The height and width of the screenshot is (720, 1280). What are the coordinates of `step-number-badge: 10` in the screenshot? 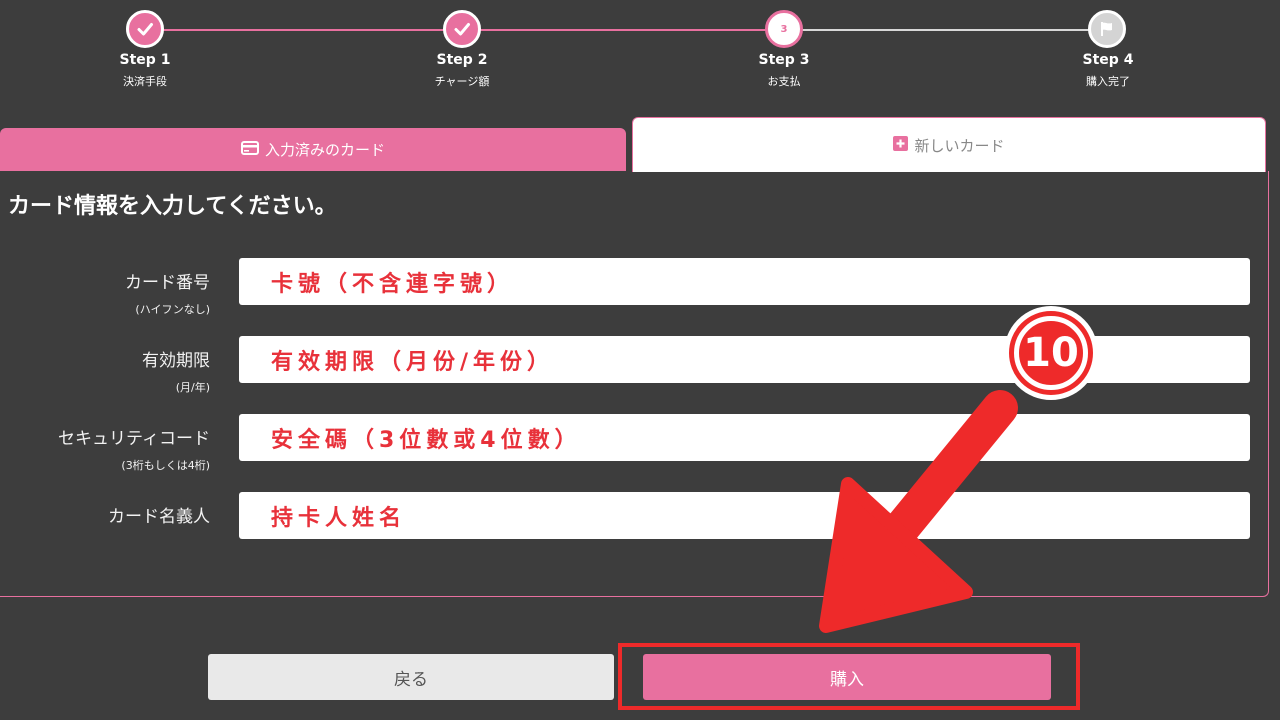 It's located at (1051, 353).